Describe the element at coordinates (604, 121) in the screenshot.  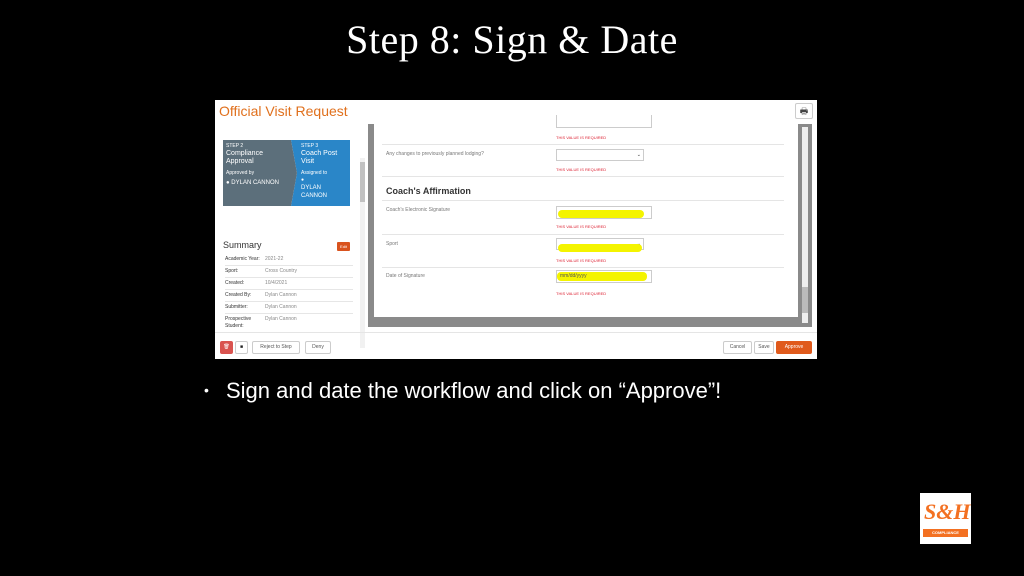
I see `previous-field` at that location.